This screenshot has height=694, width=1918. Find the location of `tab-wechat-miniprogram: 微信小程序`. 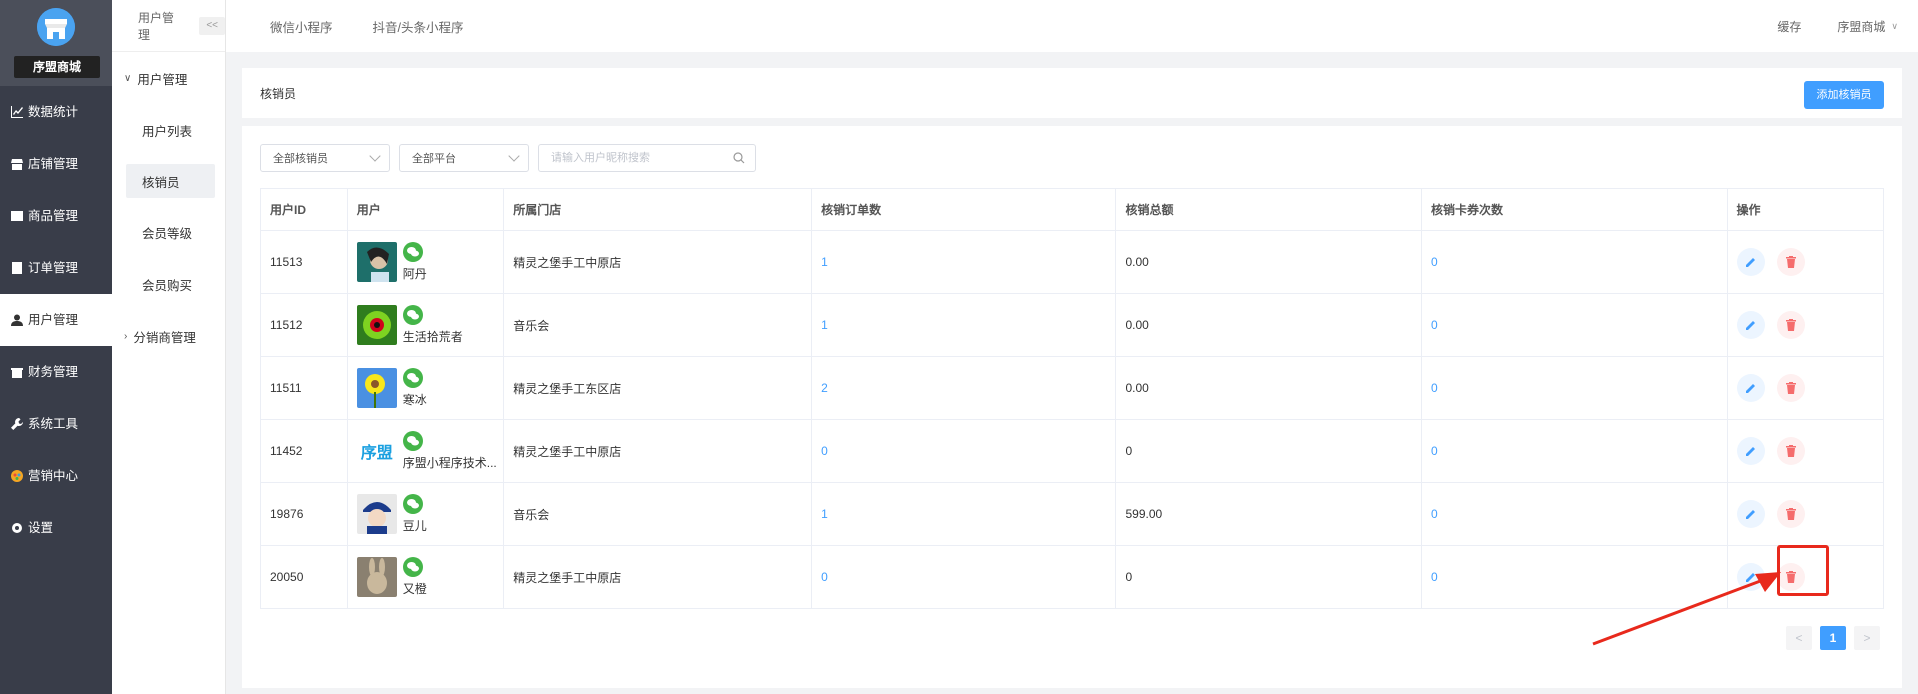

tab-wechat-miniprogram: 微信小程序 is located at coordinates (301, 26).